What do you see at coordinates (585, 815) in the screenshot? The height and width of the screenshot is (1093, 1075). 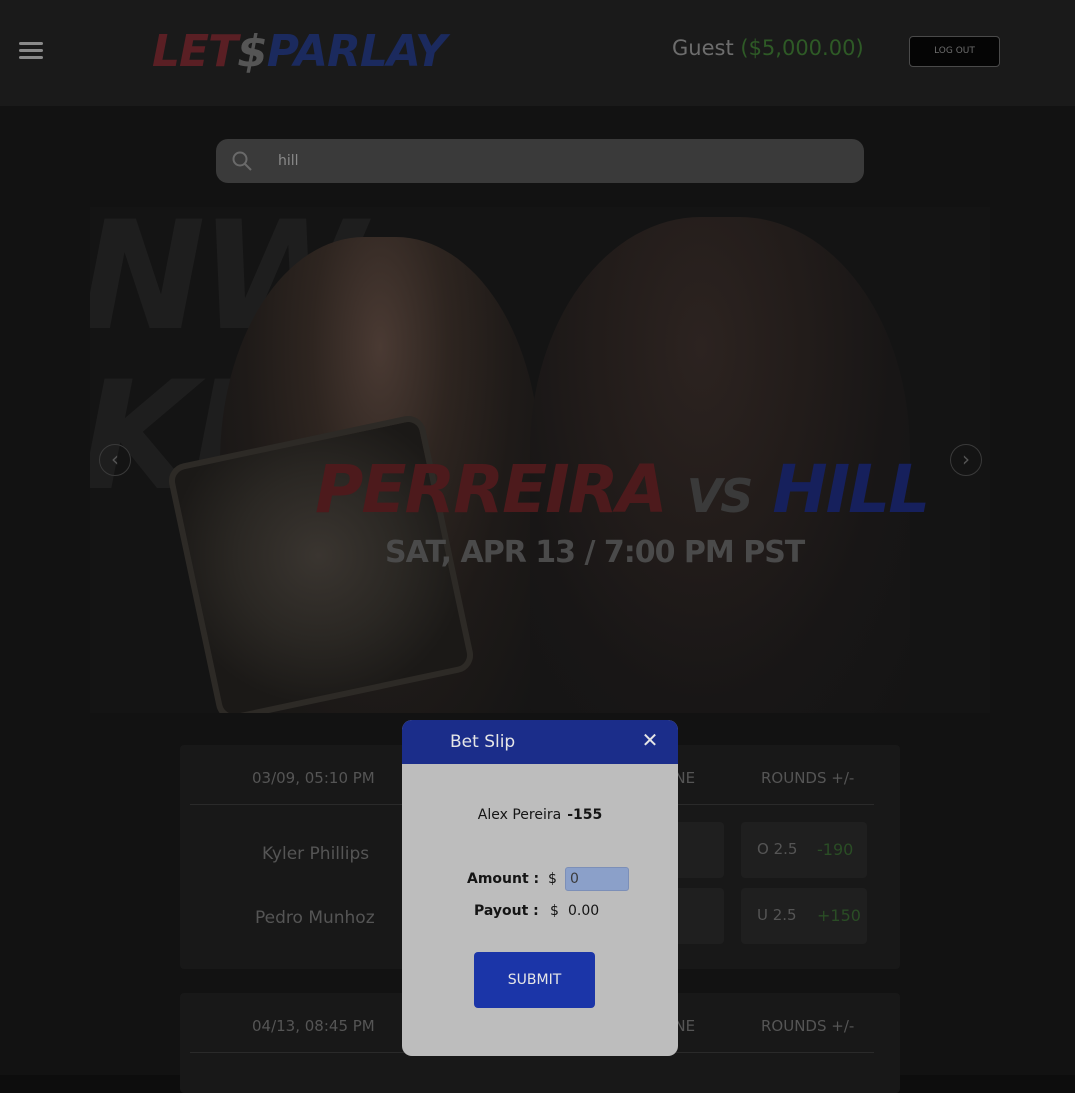 I see `selection-odds: -155` at bounding box center [585, 815].